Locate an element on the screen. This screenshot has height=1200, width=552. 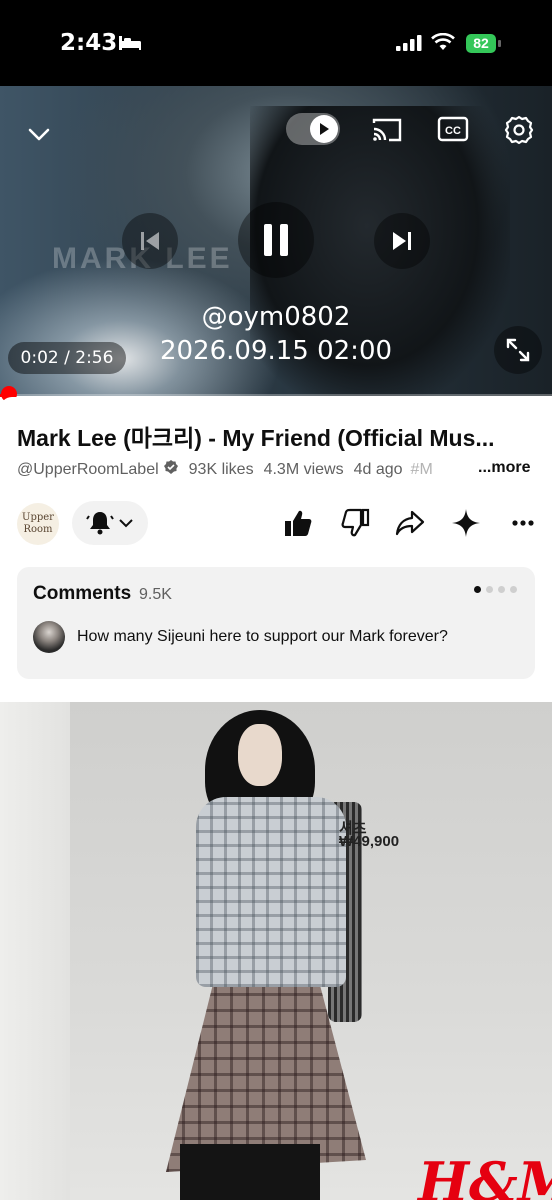
play-pause-button is located at coordinates (276, 240).